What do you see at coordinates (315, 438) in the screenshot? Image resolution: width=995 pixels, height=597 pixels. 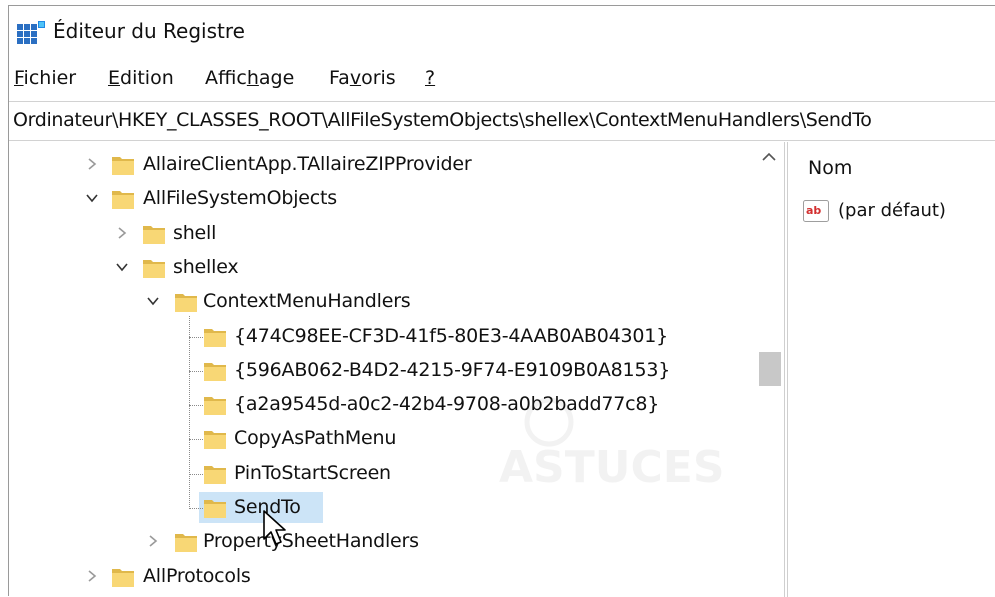 I see `tree-item-label: CopyAsPathMenu` at bounding box center [315, 438].